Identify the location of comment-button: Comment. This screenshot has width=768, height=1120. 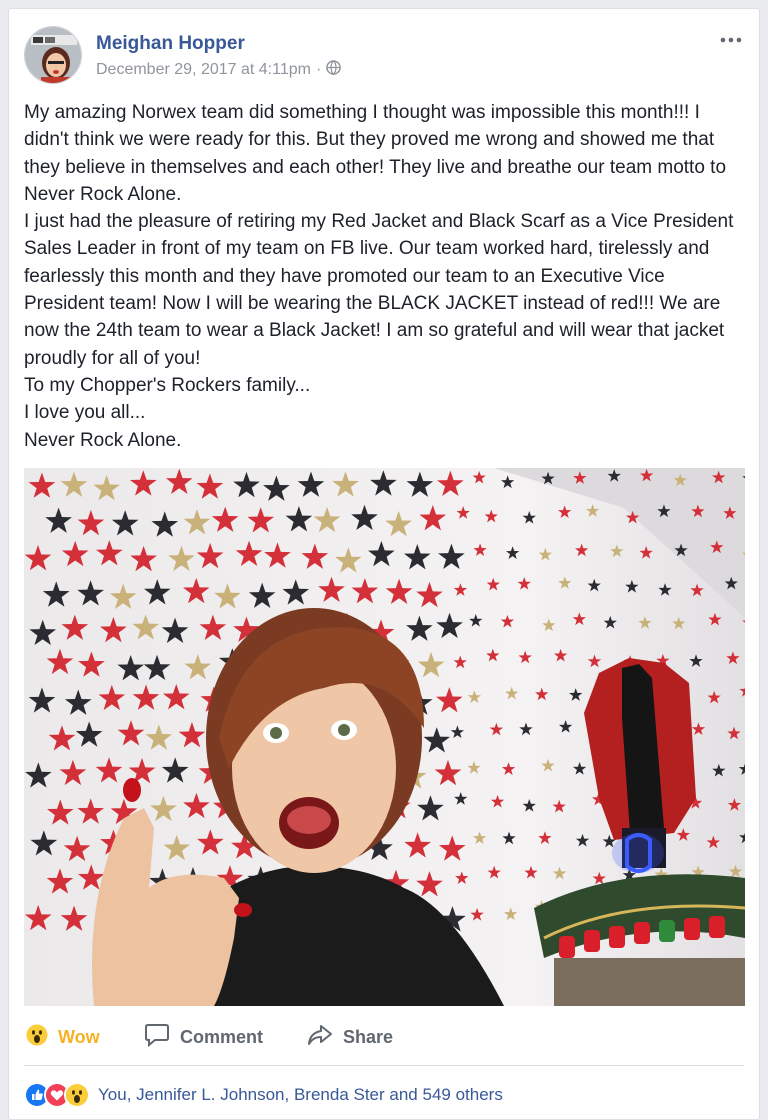
(203, 1037).